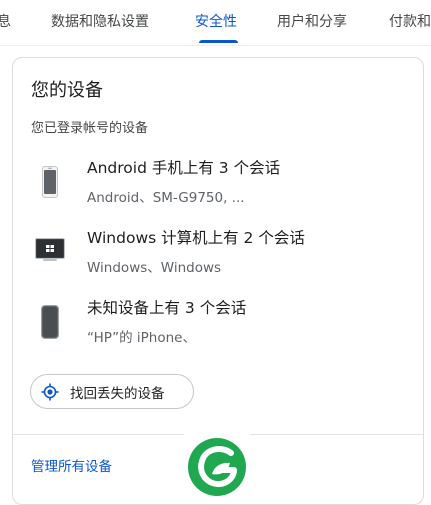  I want to click on device-detail: “HP”的 iPhone、, so click(141, 338).